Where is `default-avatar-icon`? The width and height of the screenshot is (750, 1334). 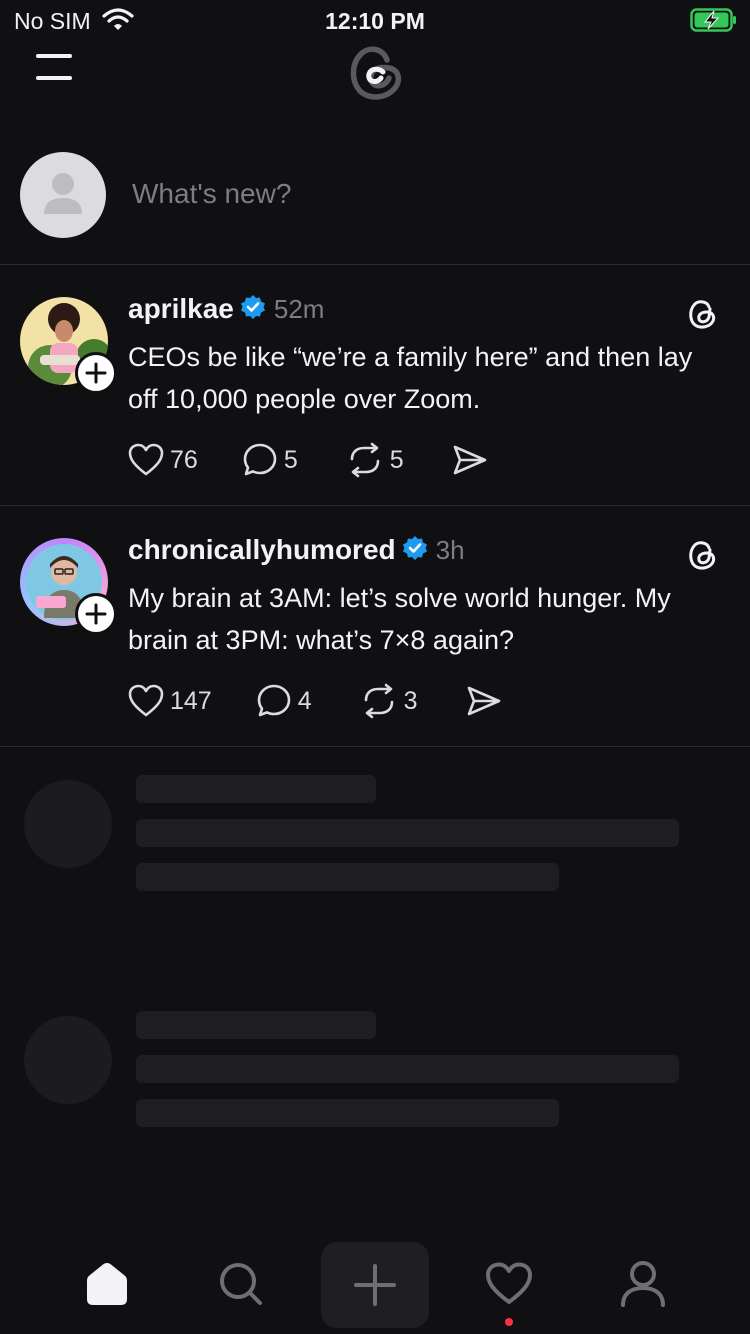
default-avatar-icon is located at coordinates (63, 193).